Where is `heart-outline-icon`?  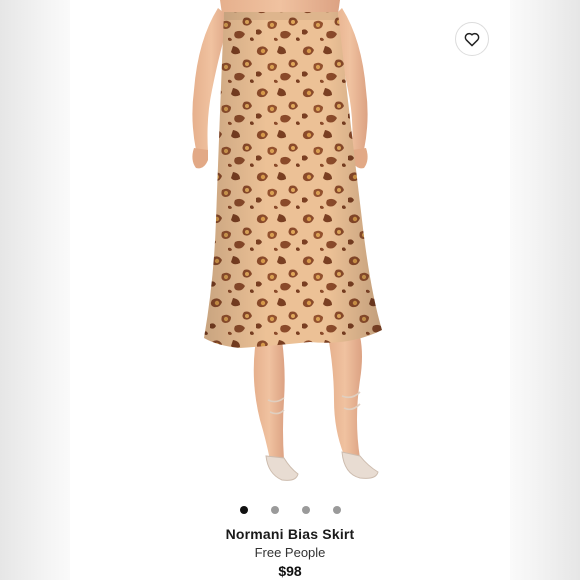
heart-outline-icon is located at coordinates (472, 39).